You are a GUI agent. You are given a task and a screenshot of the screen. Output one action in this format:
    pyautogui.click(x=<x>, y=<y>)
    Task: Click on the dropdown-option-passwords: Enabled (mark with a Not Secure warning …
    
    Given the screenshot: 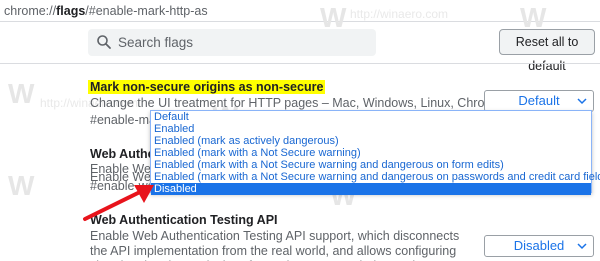 What is the action you would take?
    pyautogui.click(x=375, y=177)
    